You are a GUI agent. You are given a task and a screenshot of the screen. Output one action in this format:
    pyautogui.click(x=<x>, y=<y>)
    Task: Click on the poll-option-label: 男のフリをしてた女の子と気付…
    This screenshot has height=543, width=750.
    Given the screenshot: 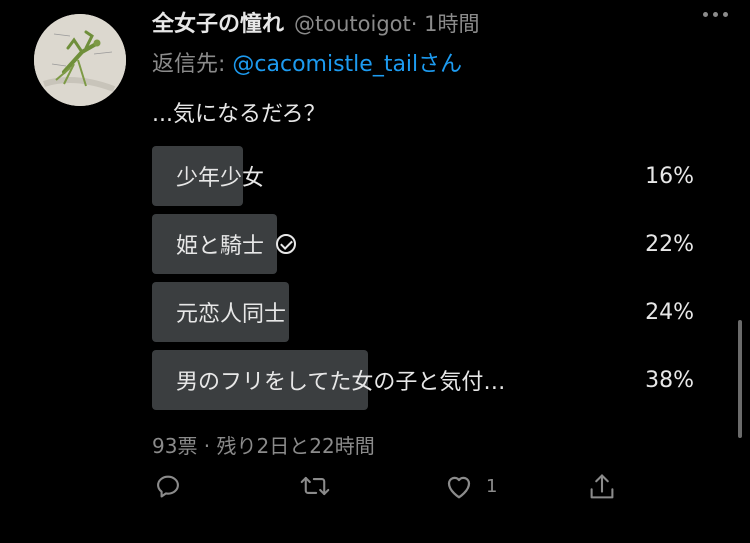 What is the action you would take?
    pyautogui.click(x=341, y=382)
    